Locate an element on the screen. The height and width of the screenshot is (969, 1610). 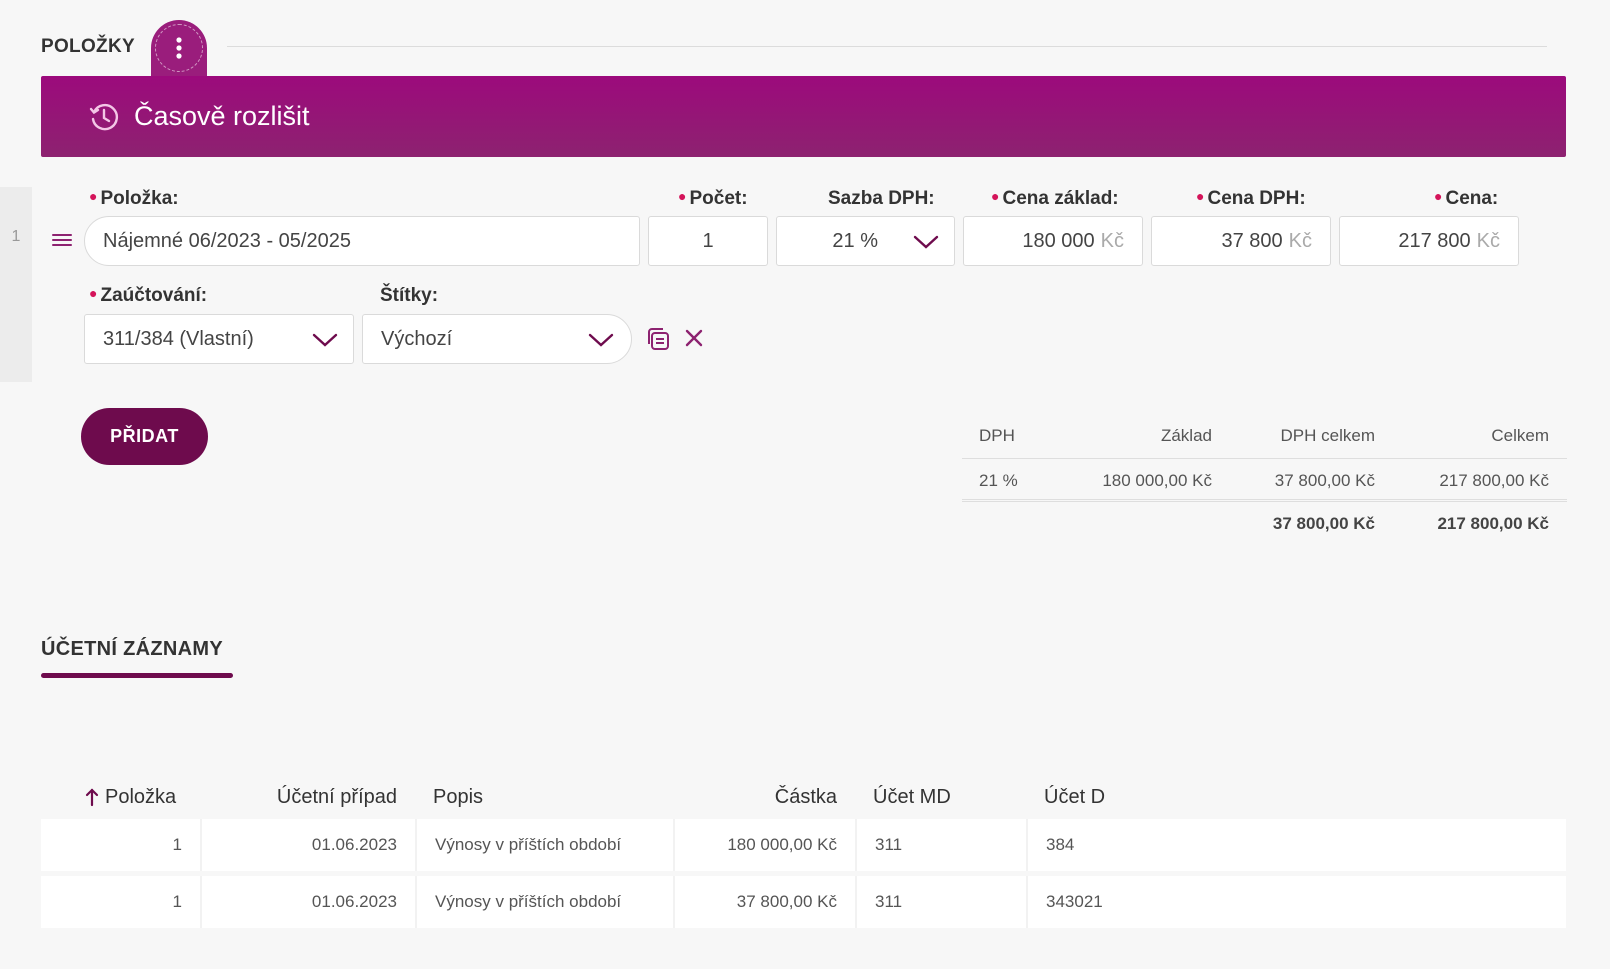
cell-castka: 37 800,00 Kč is located at coordinates (764, 902).